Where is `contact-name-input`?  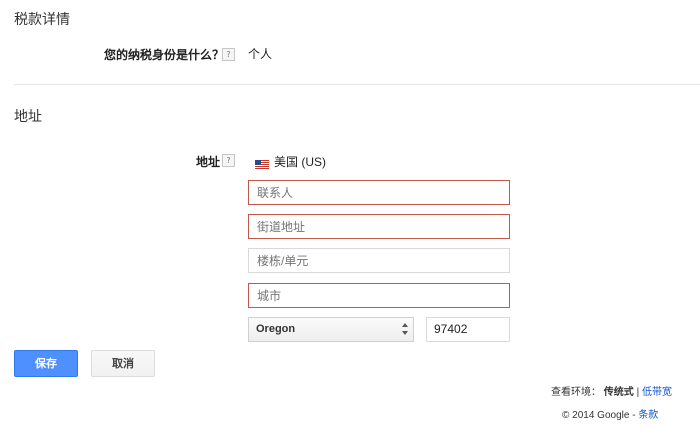
contact-name-input is located at coordinates (379, 192).